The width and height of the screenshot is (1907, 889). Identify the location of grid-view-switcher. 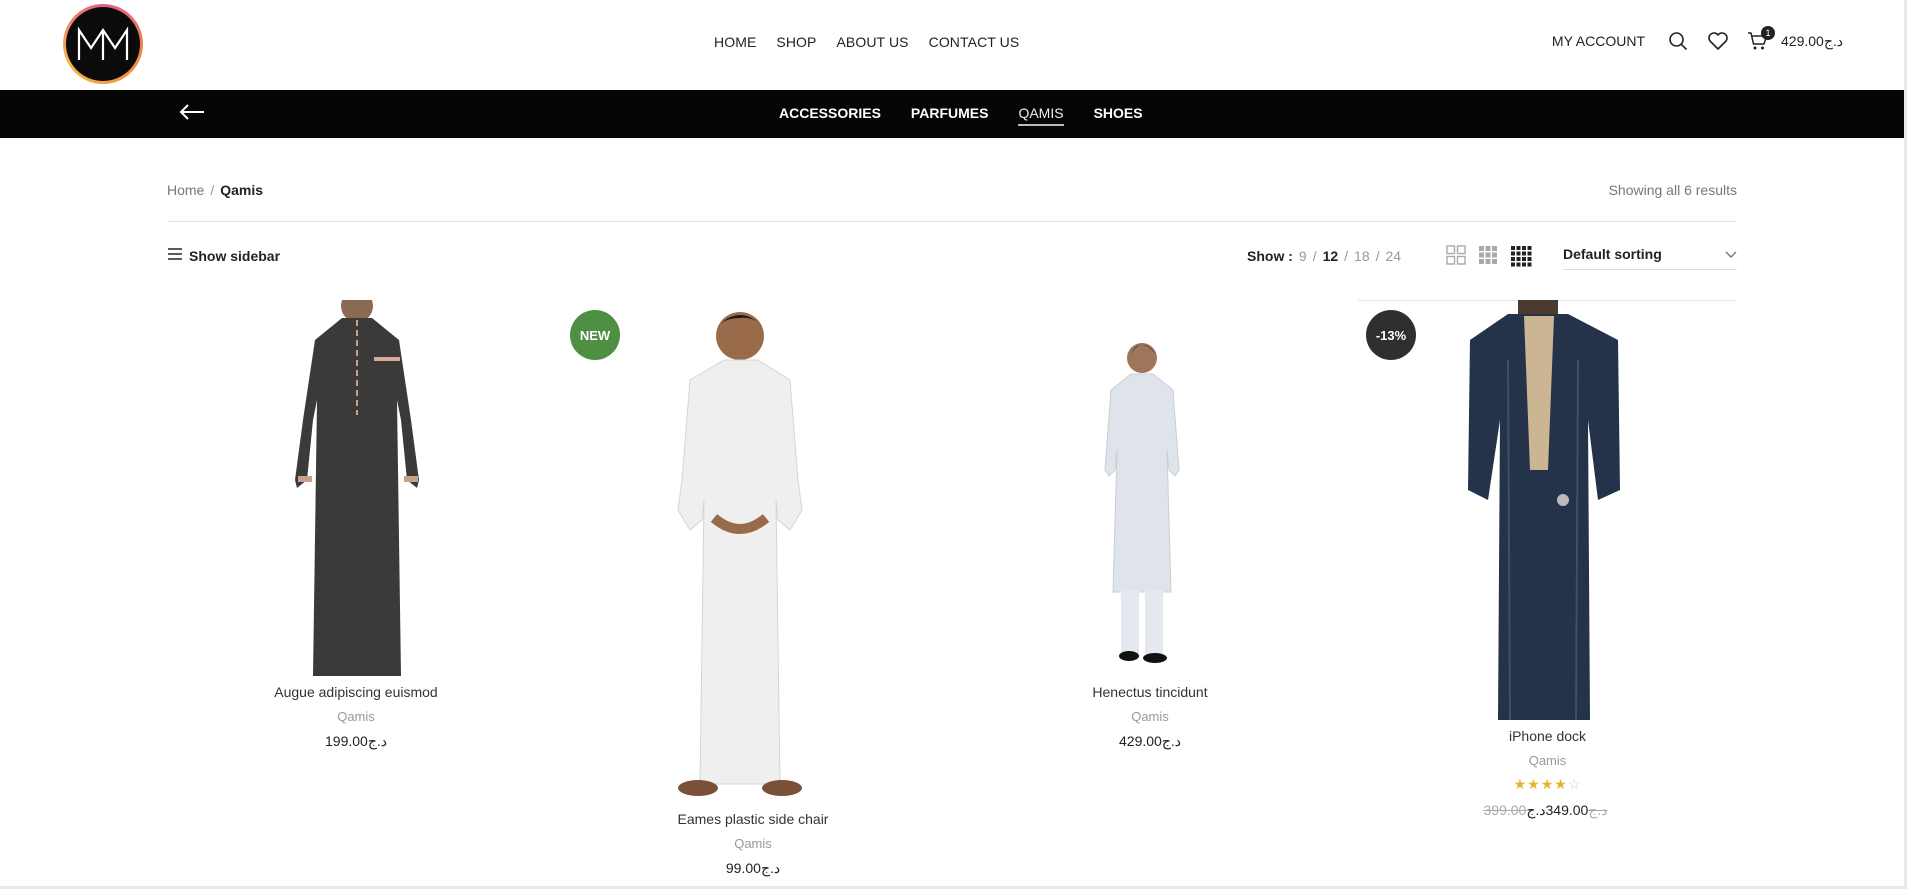
(1489, 258).